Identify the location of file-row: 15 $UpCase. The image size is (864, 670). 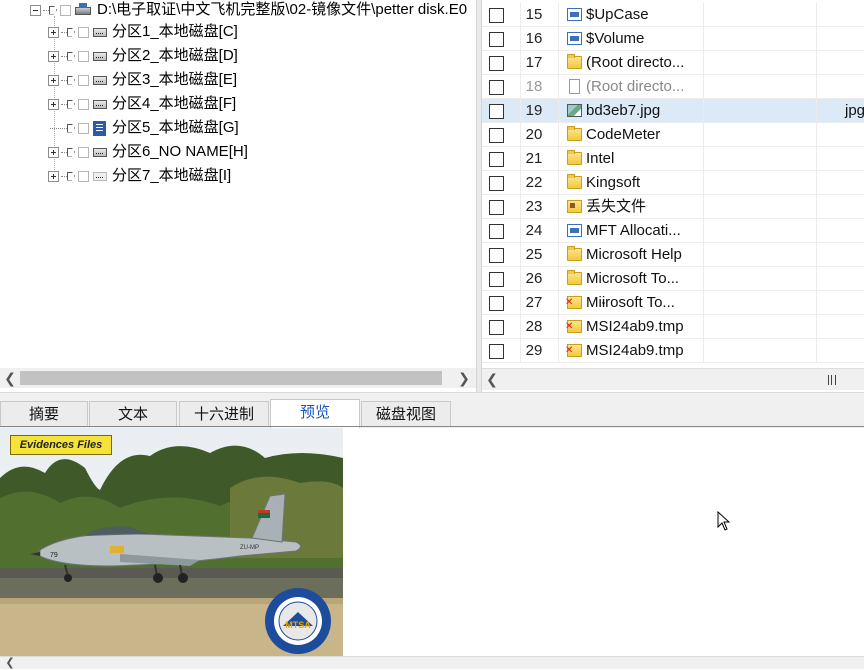
(673, 15).